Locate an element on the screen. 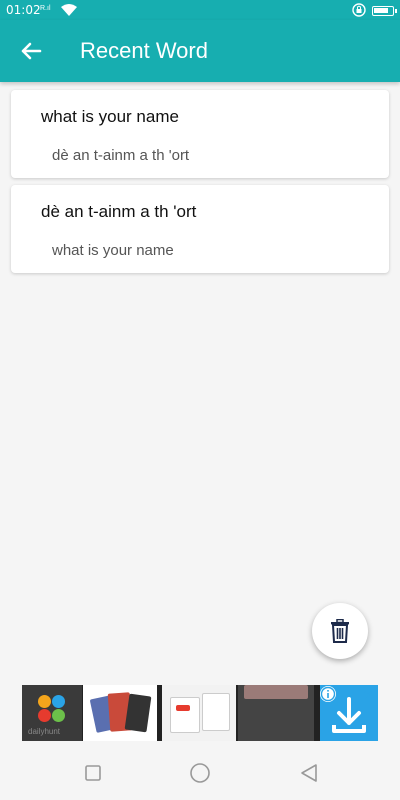 The height and width of the screenshot is (800, 400). wifi-icon is located at coordinates (69, 10).